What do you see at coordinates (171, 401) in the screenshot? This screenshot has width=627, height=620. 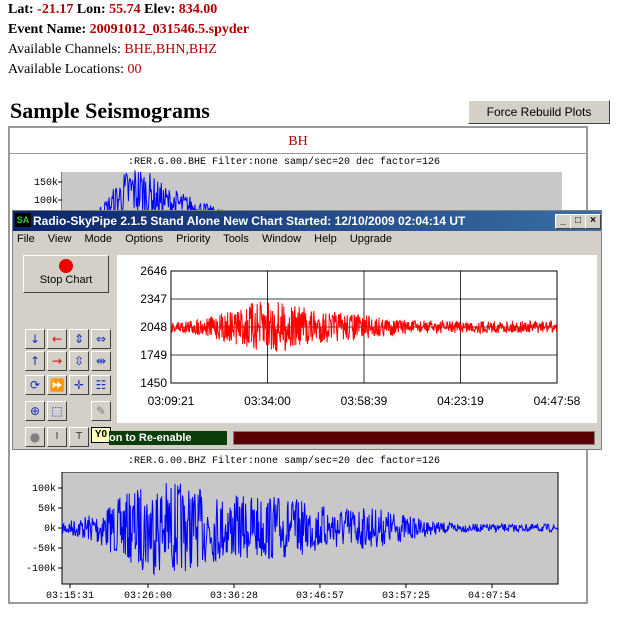 I see `skypipe-xtick-label: 03:09:21` at bounding box center [171, 401].